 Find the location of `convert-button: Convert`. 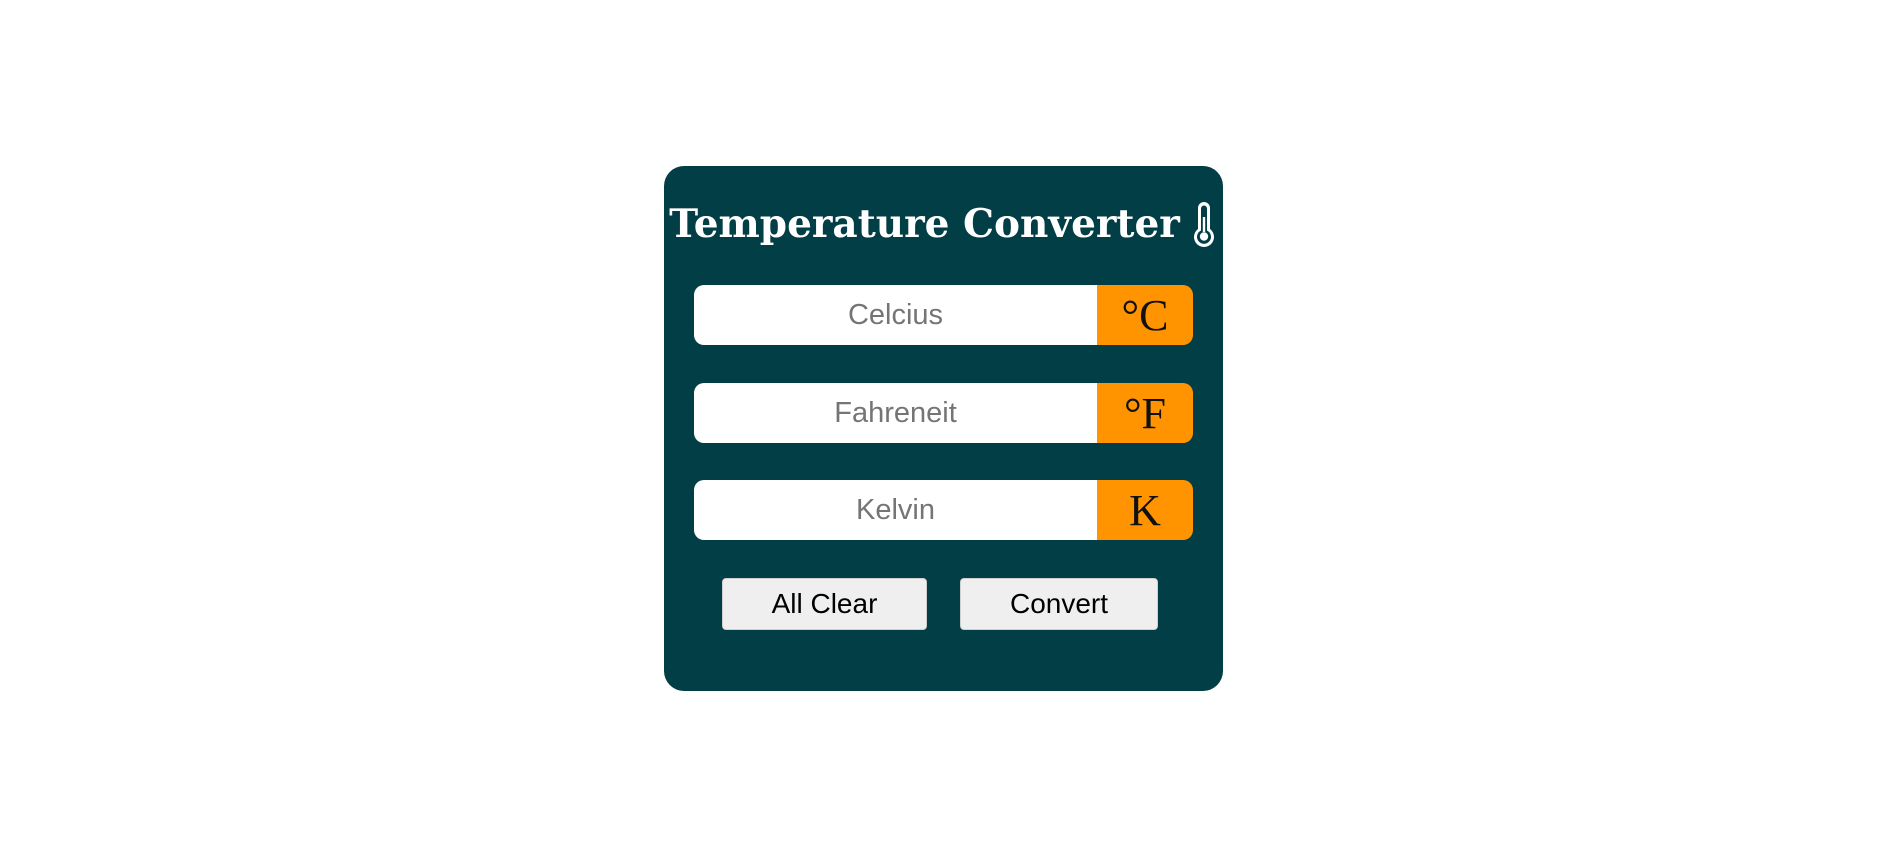

convert-button: Convert is located at coordinates (1059, 604).